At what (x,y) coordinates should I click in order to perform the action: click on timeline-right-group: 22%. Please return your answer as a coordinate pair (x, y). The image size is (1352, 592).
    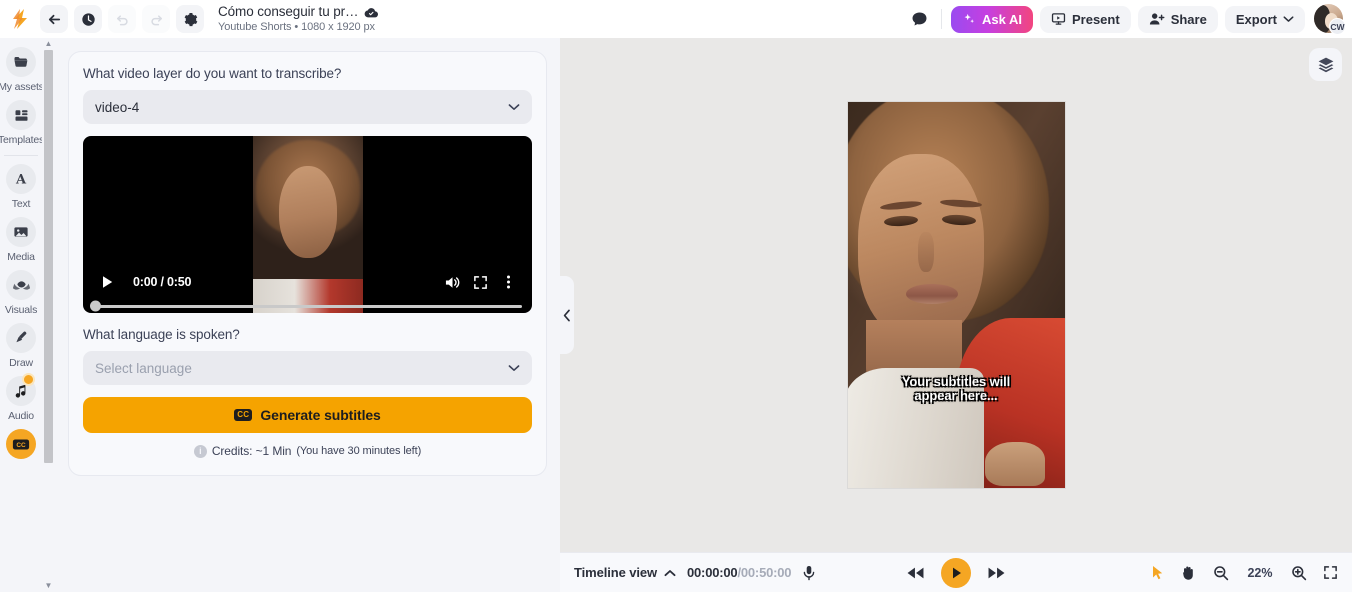
    Looking at the image, I should click on (1244, 573).